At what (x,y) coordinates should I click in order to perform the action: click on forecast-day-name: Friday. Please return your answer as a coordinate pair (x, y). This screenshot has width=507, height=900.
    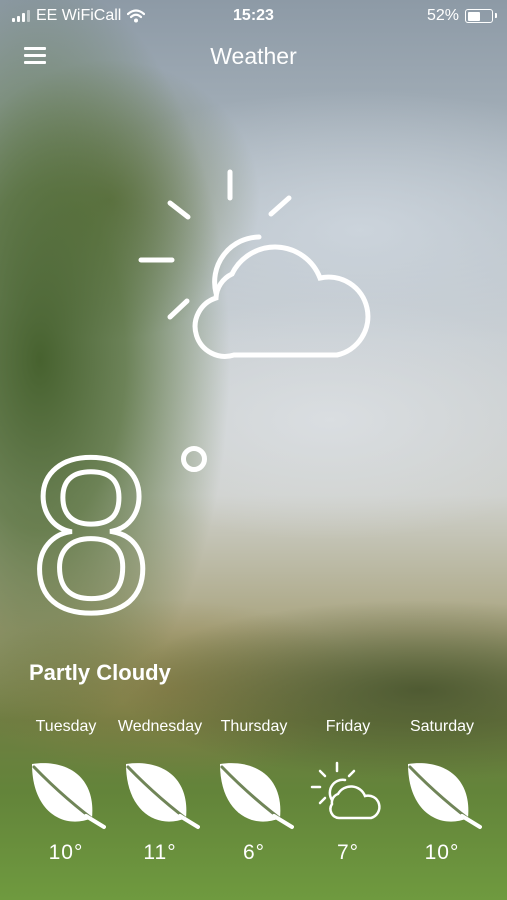
    Looking at the image, I should click on (348, 726).